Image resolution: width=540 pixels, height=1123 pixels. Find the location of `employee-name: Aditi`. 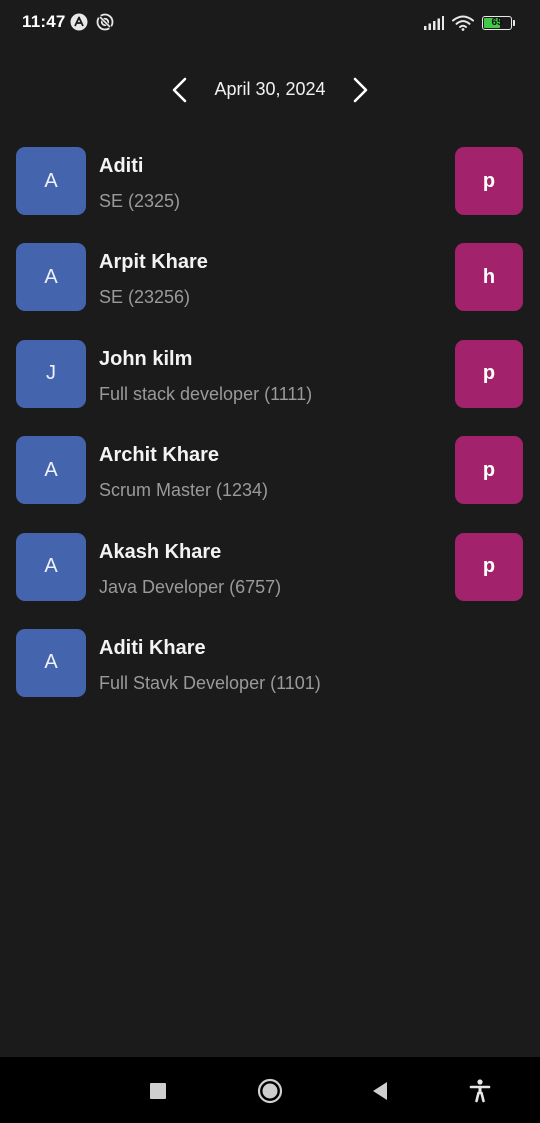

employee-name: Aditi is located at coordinates (121, 166).